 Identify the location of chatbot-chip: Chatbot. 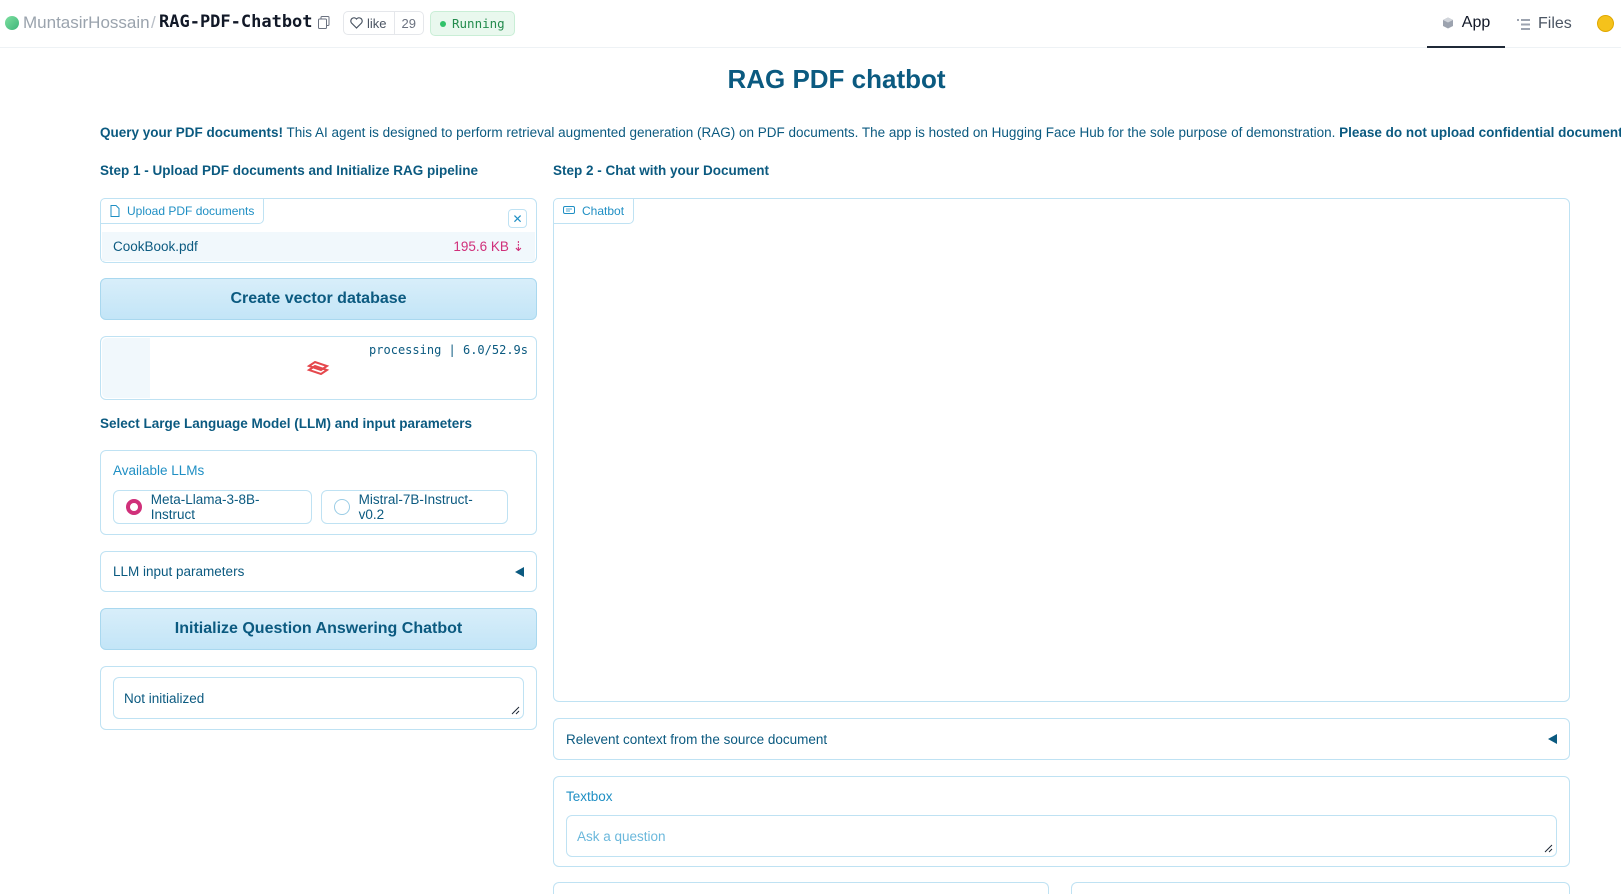
(594, 211).